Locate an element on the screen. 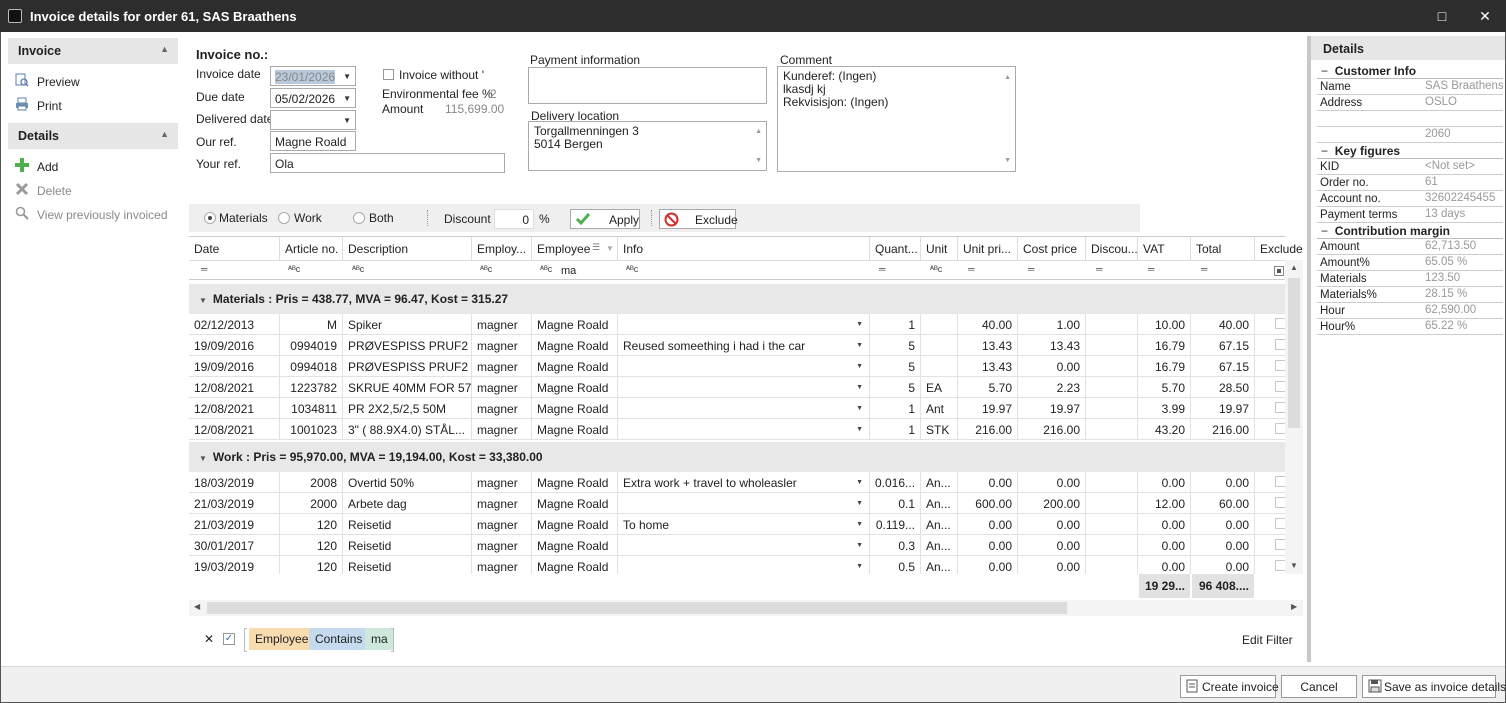  cell-cost-price: 13.43 is located at coordinates (1052, 345).